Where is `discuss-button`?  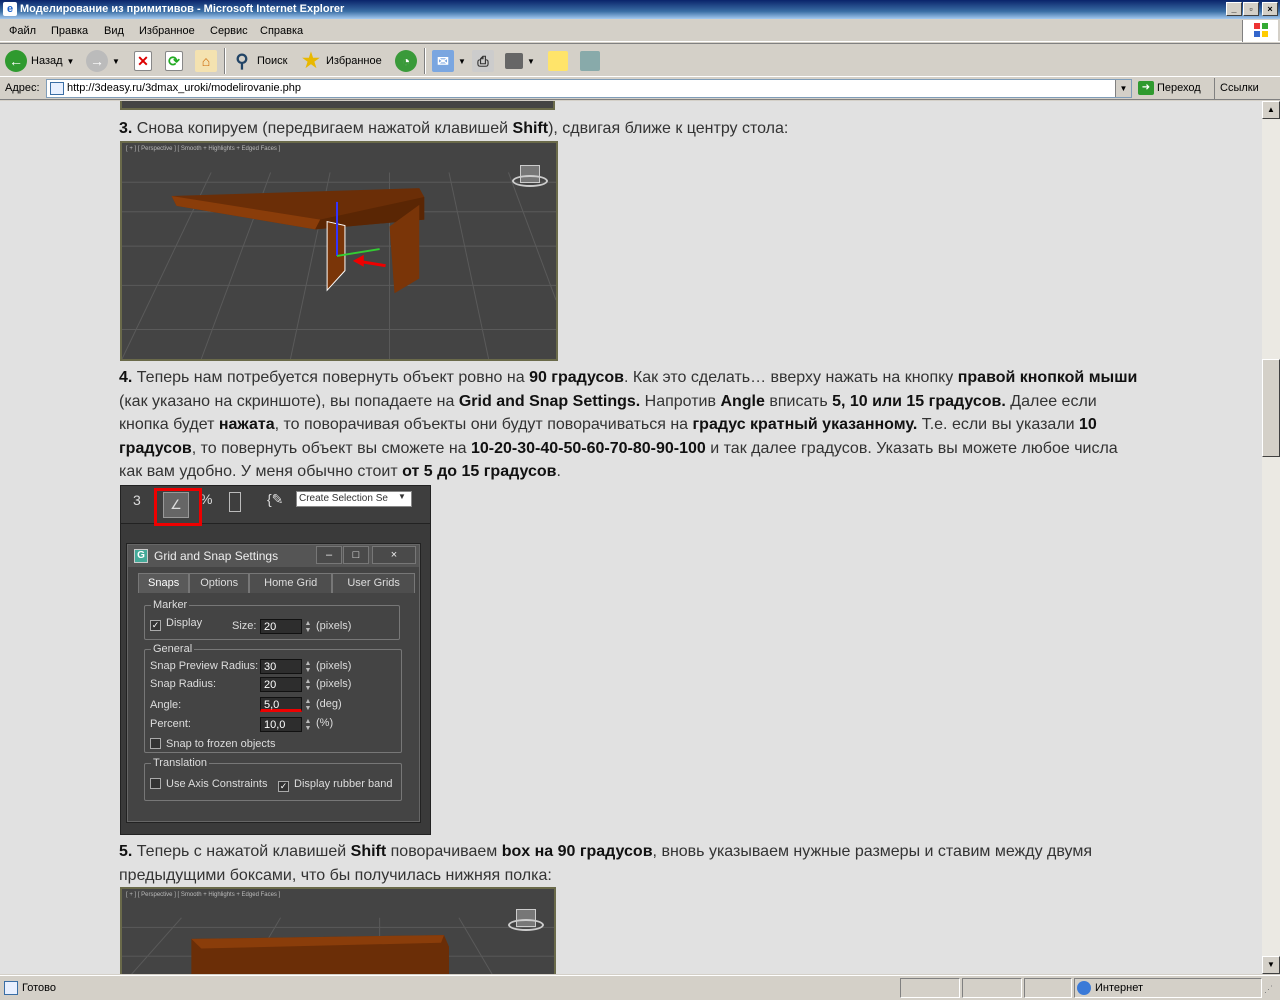
discuss-button is located at coordinates (558, 61).